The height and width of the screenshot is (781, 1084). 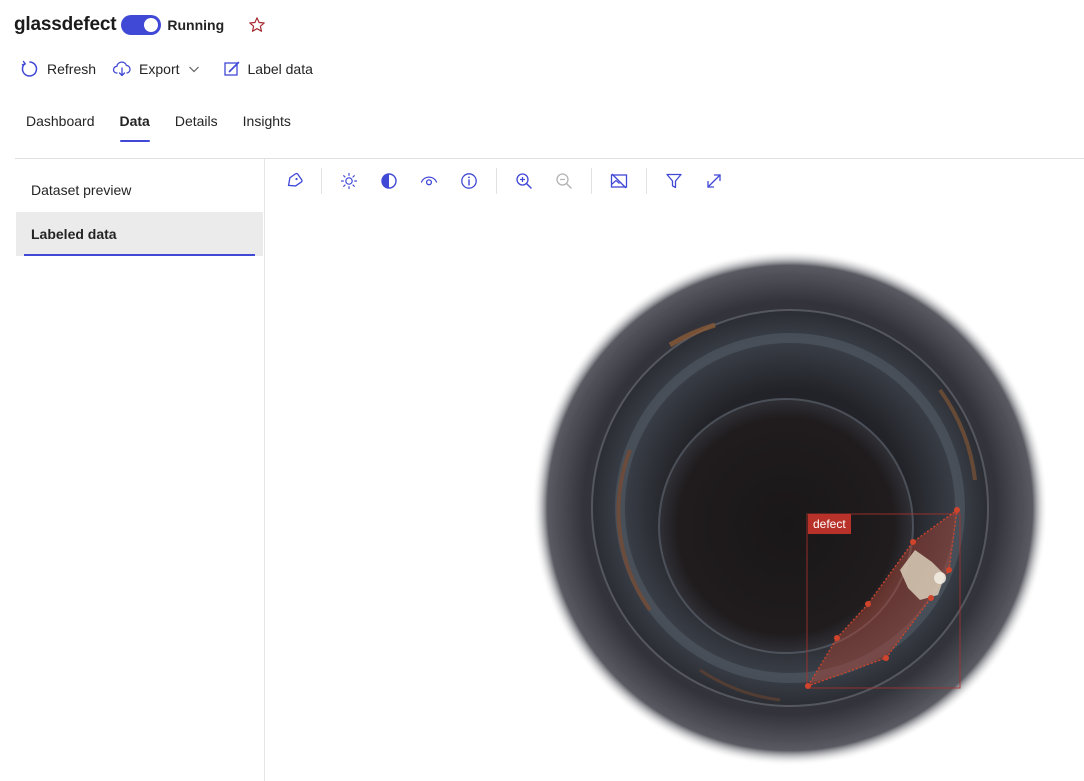 I want to click on label-data-button: Label data, so click(x=268, y=69).